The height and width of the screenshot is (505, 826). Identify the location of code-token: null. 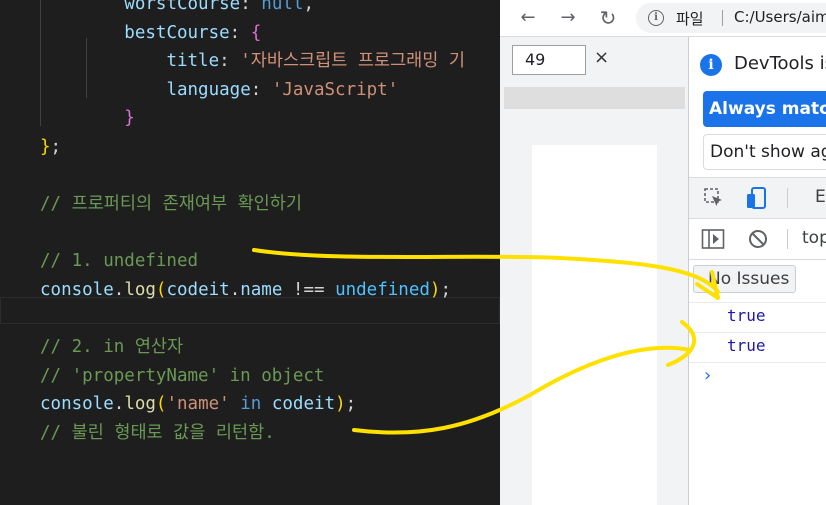
(282, 7).